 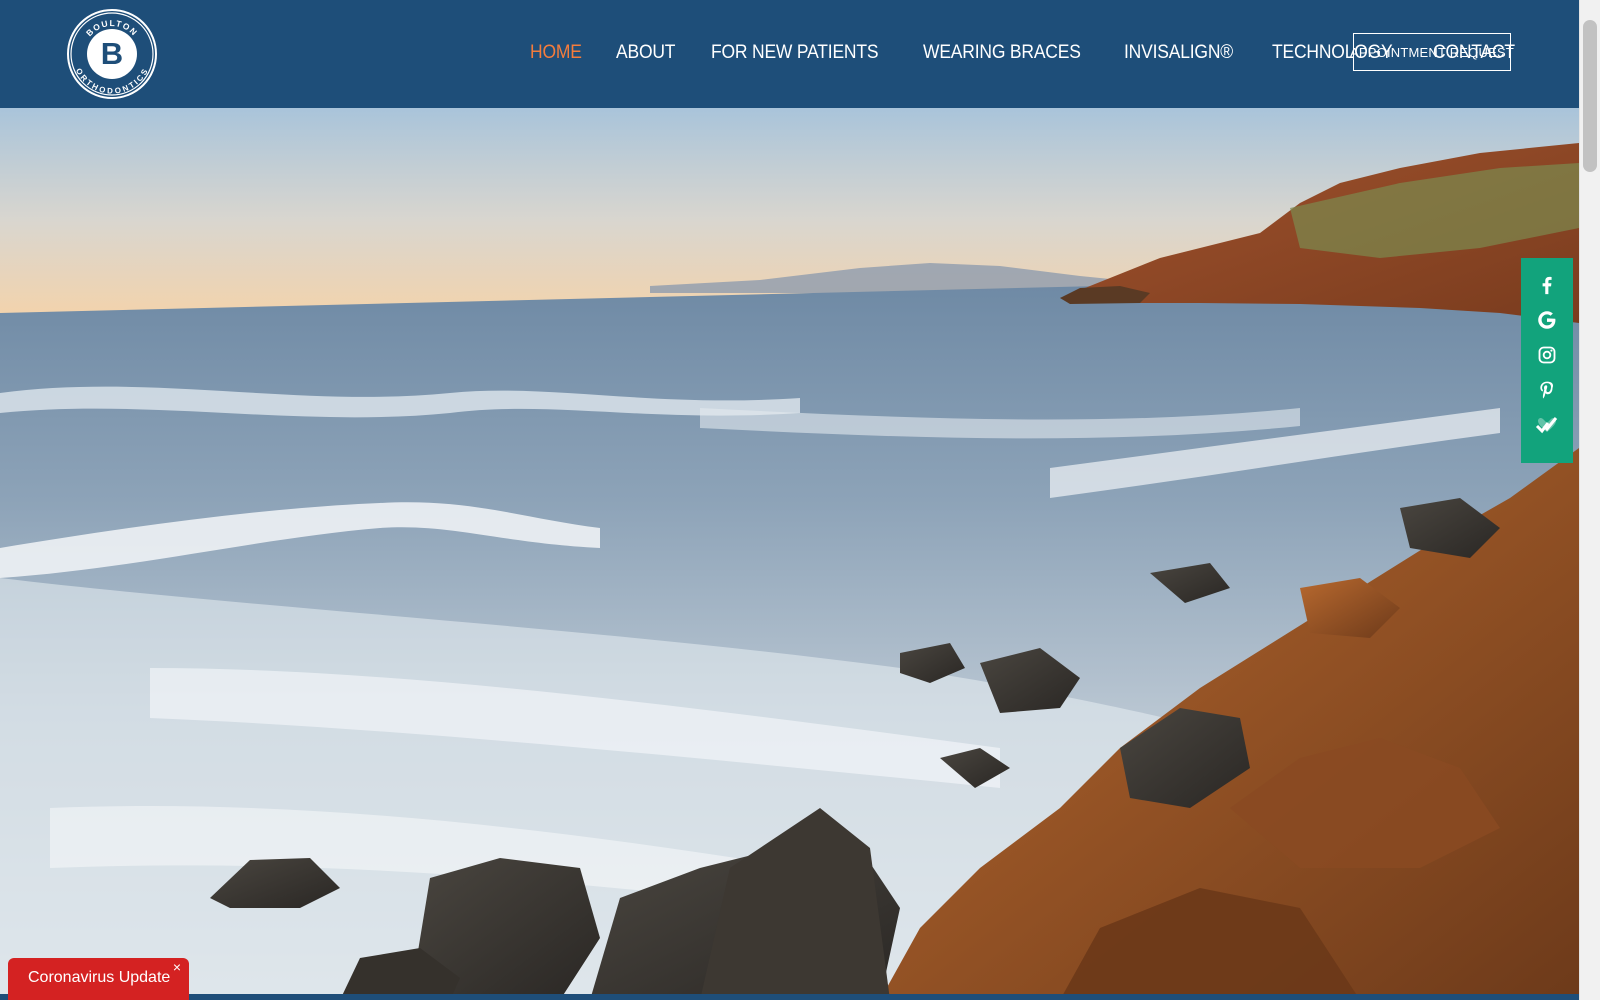 I want to click on boulton-orthodontics-logo: BOULTON ORTHODONTICS B, so click(x=112, y=54).